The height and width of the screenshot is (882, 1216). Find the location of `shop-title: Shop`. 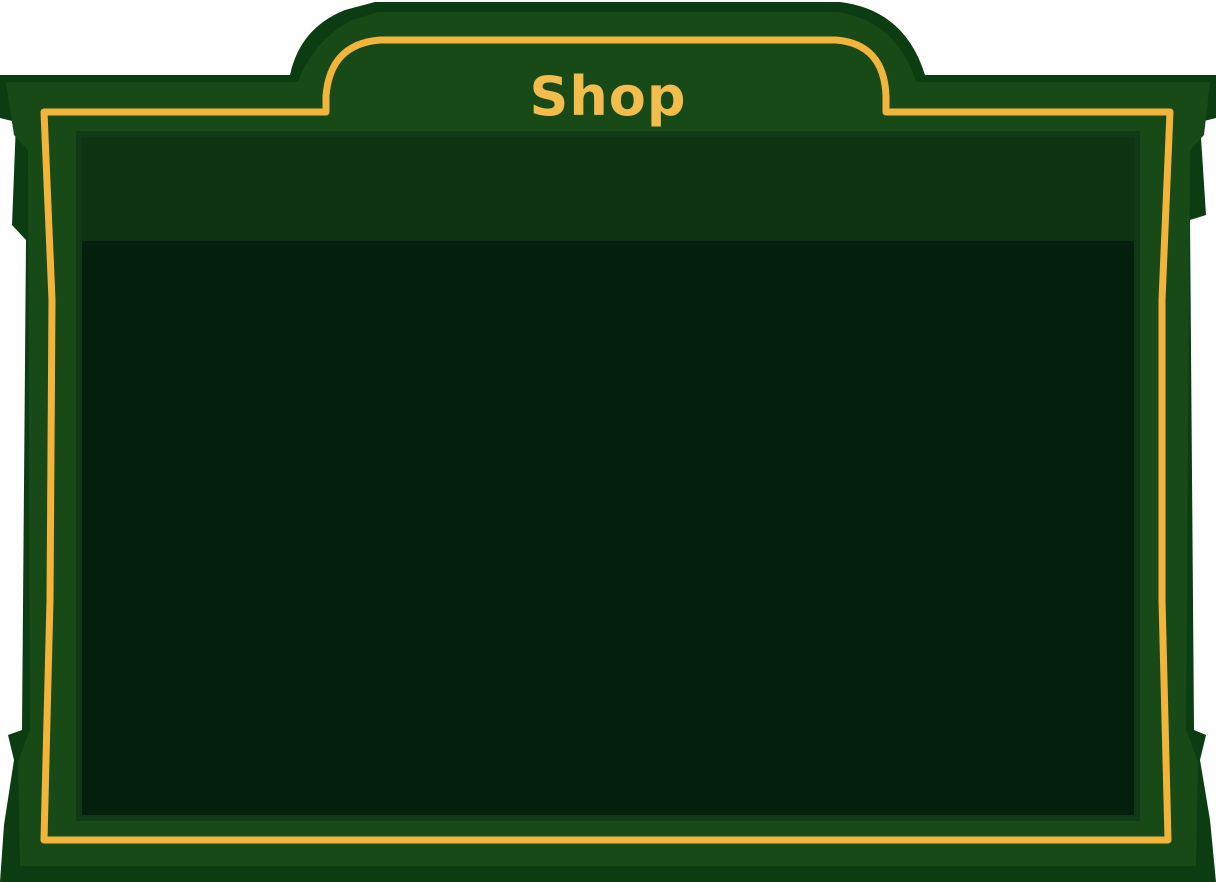

shop-title: Shop is located at coordinates (608, 96).